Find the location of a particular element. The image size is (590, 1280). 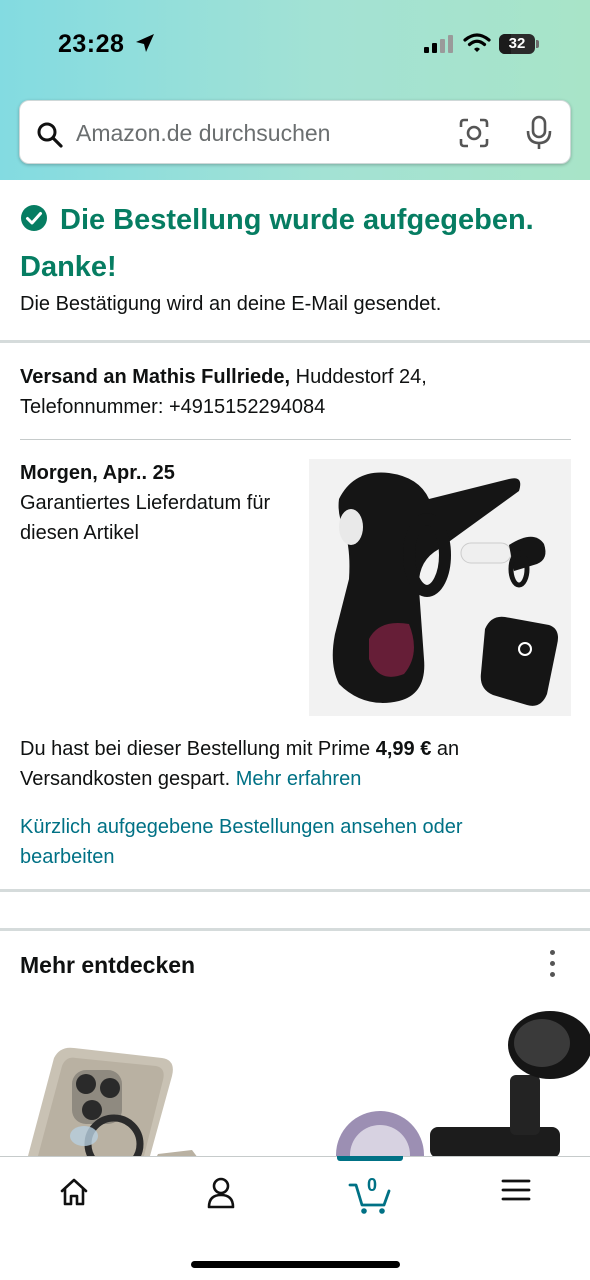

camera-scan-icon is located at coordinates (474, 135).